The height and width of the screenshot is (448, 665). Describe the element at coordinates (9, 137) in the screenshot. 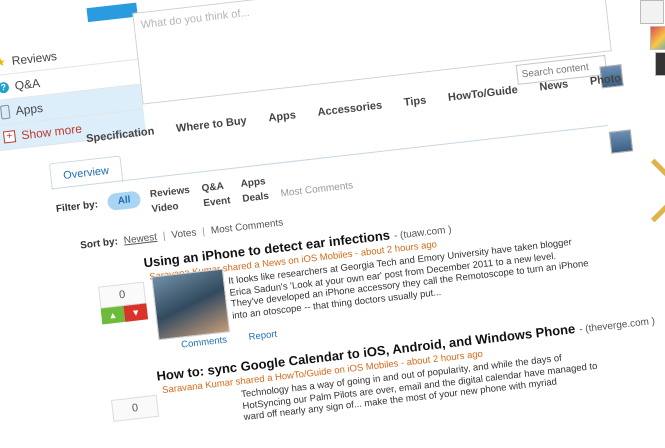

I see `plus-icon: +` at that location.